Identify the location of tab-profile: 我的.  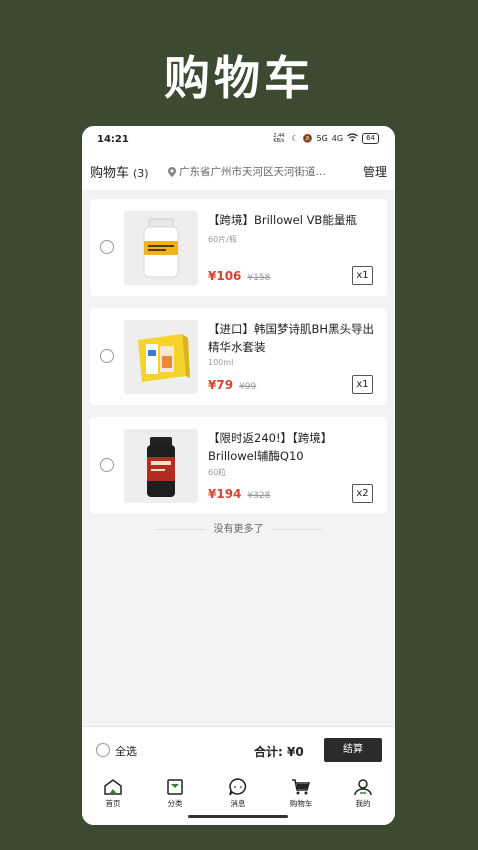
(363, 793).